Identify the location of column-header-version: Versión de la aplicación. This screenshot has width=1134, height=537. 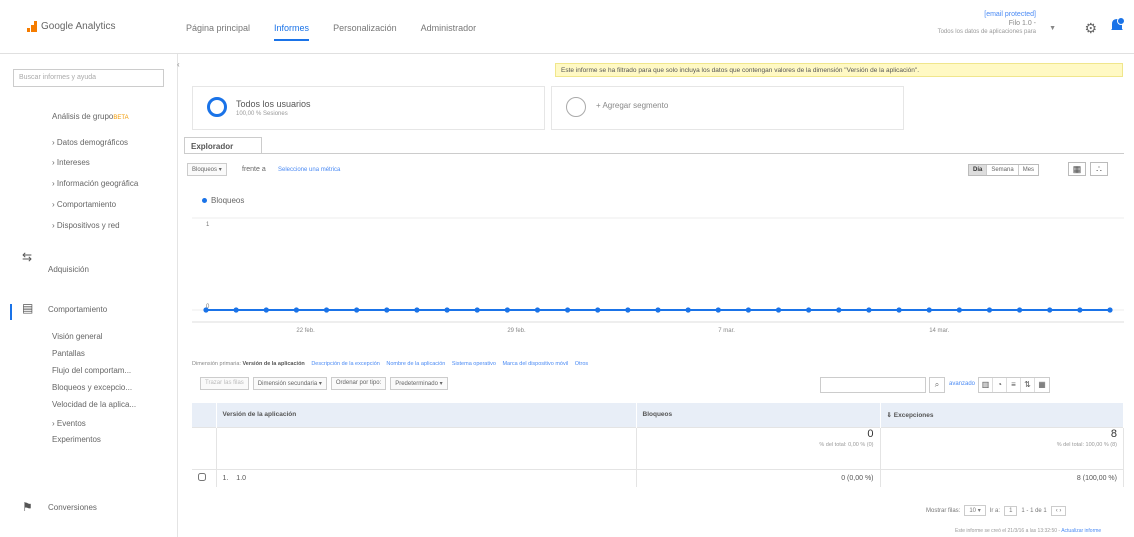
(426, 415).